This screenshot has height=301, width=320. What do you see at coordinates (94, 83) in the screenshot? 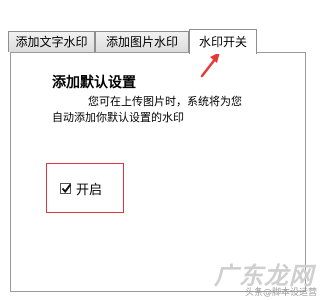
I see `section-heading: 添加默认设置` at bounding box center [94, 83].